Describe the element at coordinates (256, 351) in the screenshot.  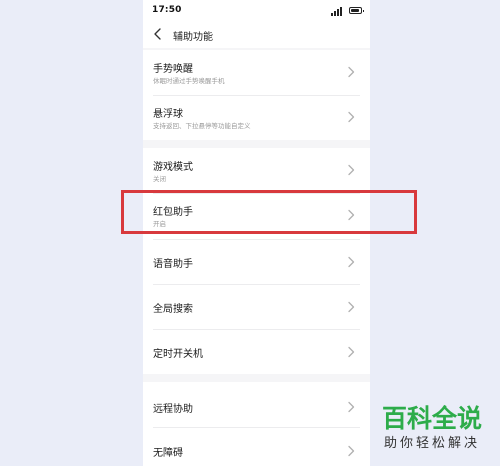
I see `list-item-scheduled-power: 定时开关机` at that location.